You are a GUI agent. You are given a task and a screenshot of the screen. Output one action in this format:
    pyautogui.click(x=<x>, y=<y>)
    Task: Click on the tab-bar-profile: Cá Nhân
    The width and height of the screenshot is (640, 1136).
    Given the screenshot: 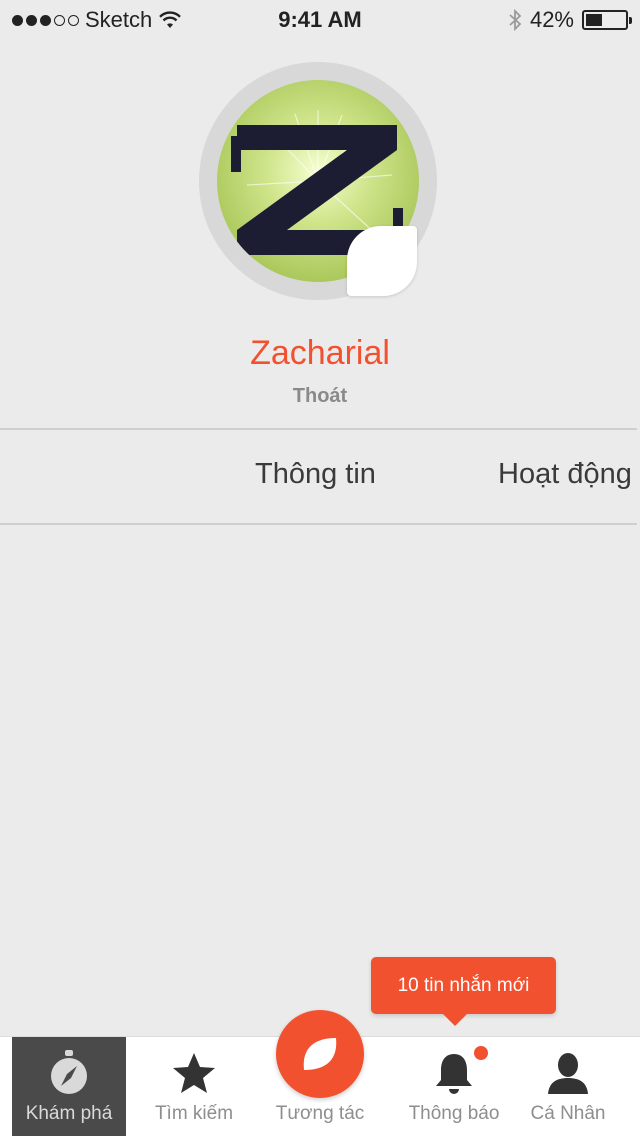 What is the action you would take?
    pyautogui.click(x=568, y=1086)
    